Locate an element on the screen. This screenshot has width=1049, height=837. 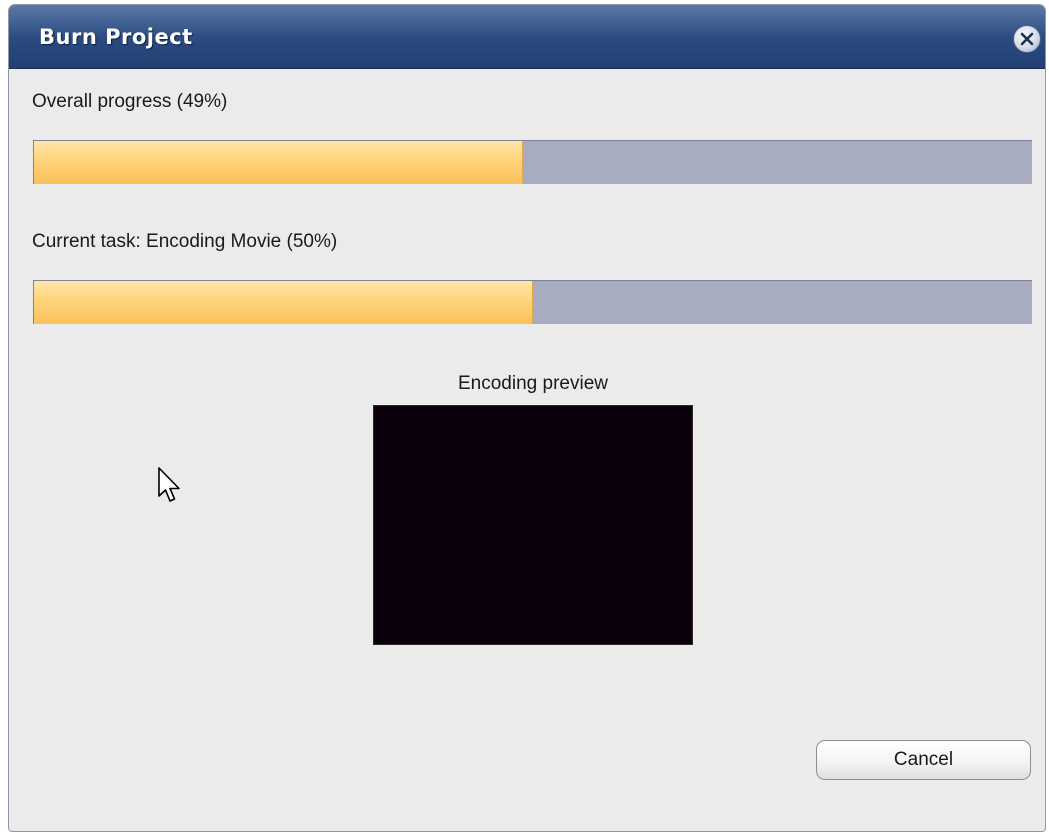
window-title: Burn Project is located at coordinates (116, 37).